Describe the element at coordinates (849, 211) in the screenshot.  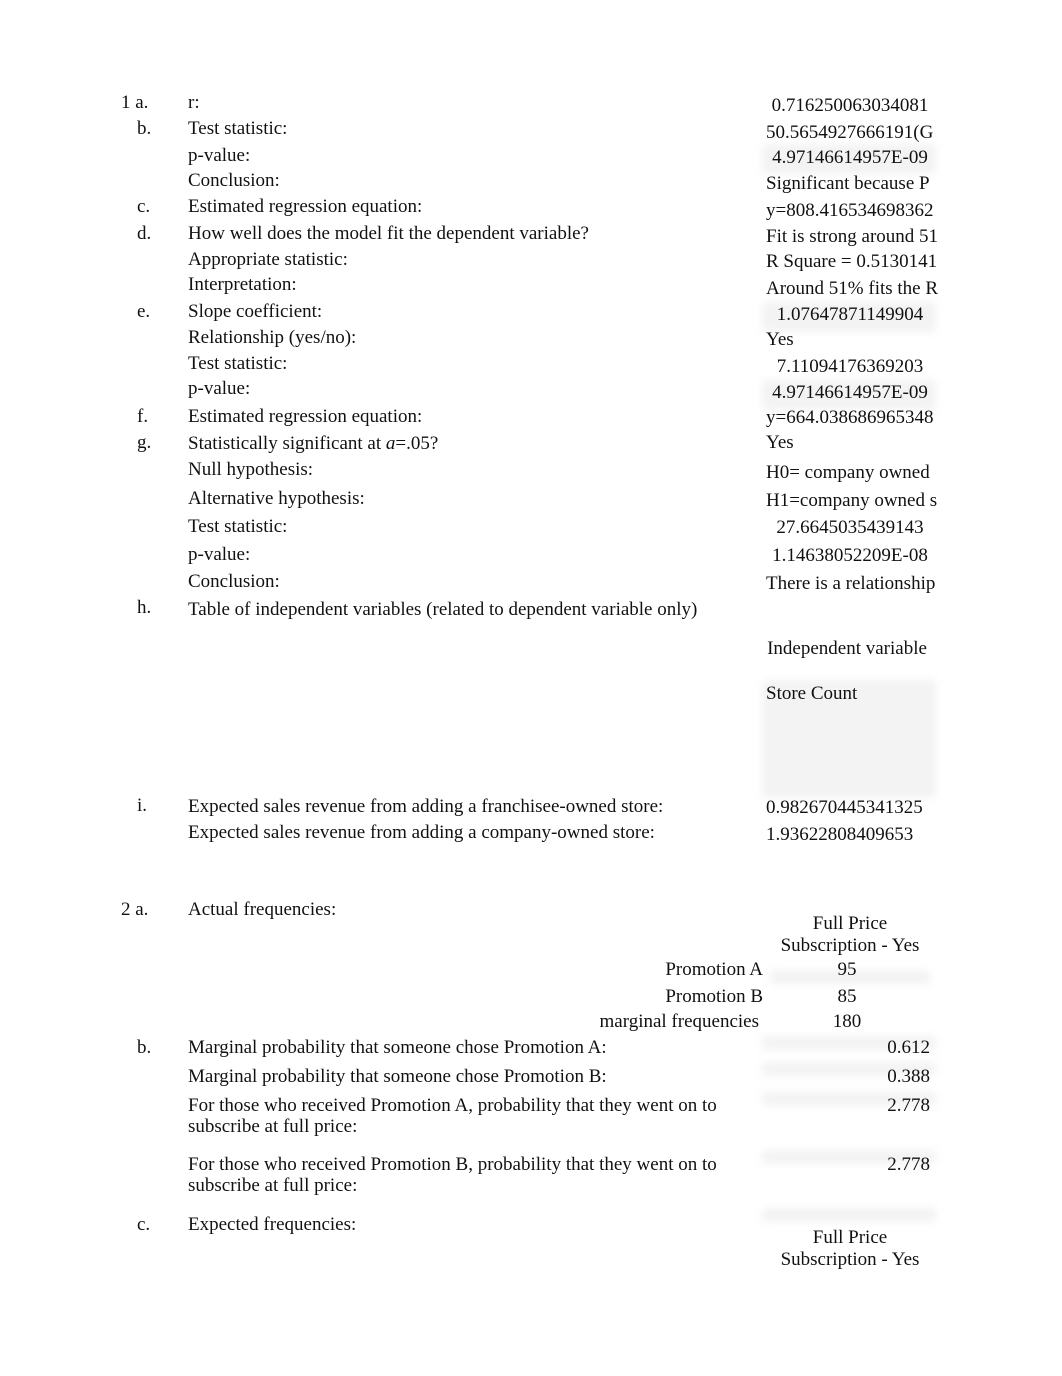
I see `q1c-regression-value: y=808.416534698362` at that location.